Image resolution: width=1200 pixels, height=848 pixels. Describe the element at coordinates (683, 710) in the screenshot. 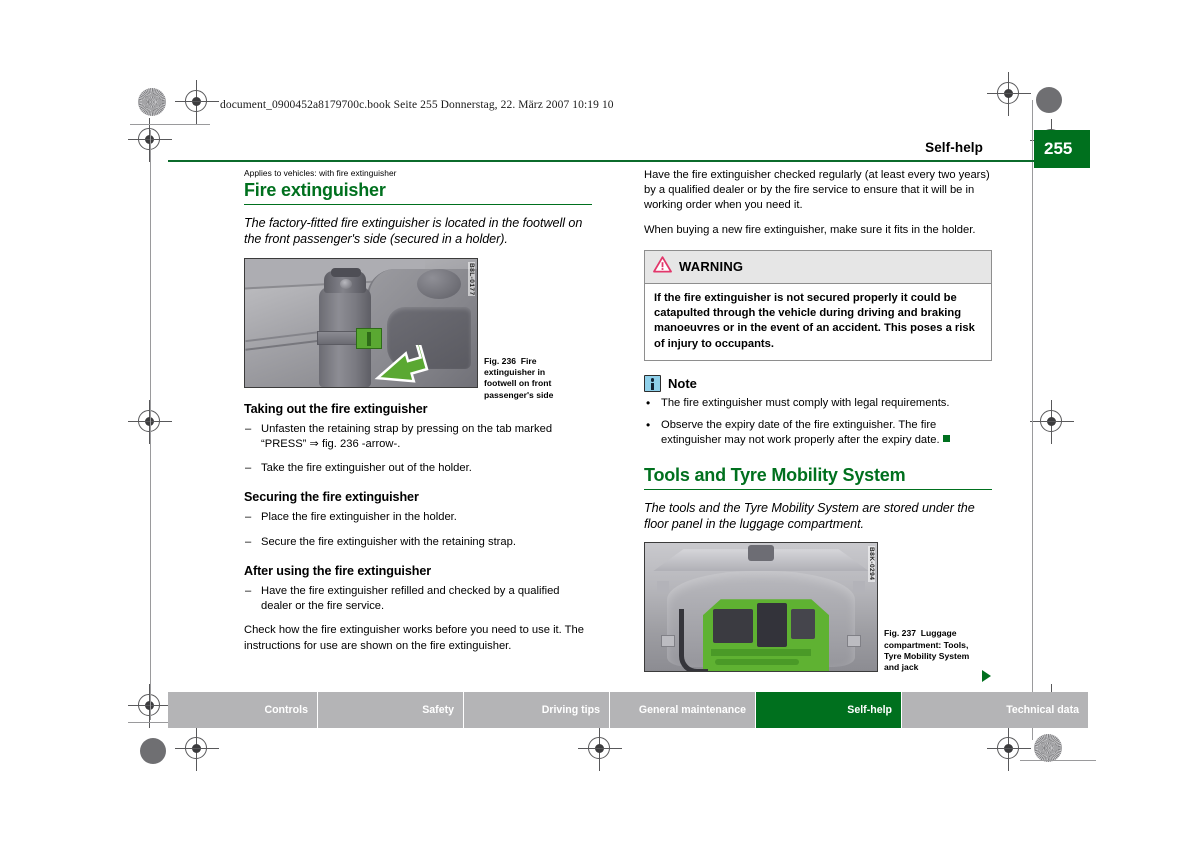

I see `footer-tab-general-maintenance: General maintenance` at that location.